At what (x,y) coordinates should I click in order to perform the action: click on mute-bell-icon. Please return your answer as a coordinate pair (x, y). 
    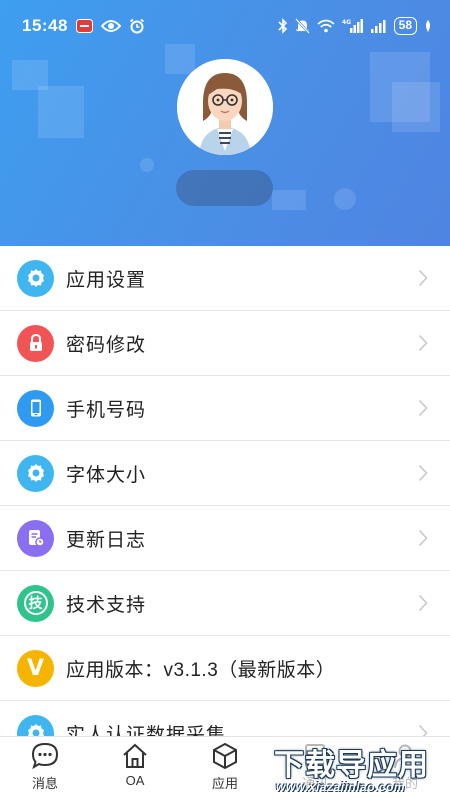
    Looking at the image, I should click on (302, 26).